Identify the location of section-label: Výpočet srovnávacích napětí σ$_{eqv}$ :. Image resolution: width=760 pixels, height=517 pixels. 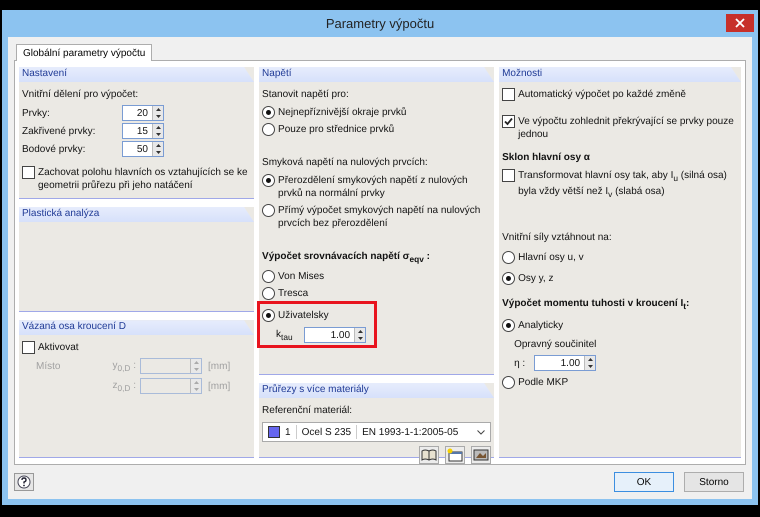
(346, 258).